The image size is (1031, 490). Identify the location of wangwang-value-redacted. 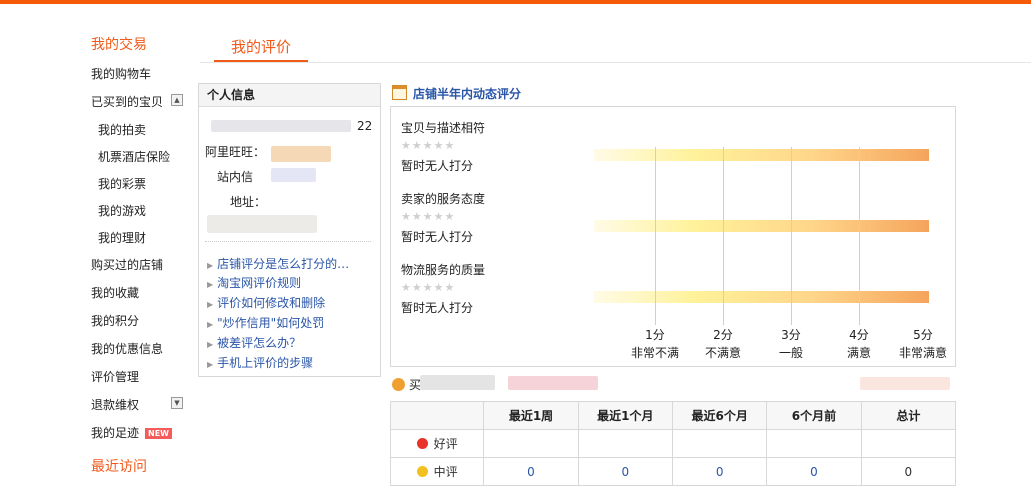
(301, 154).